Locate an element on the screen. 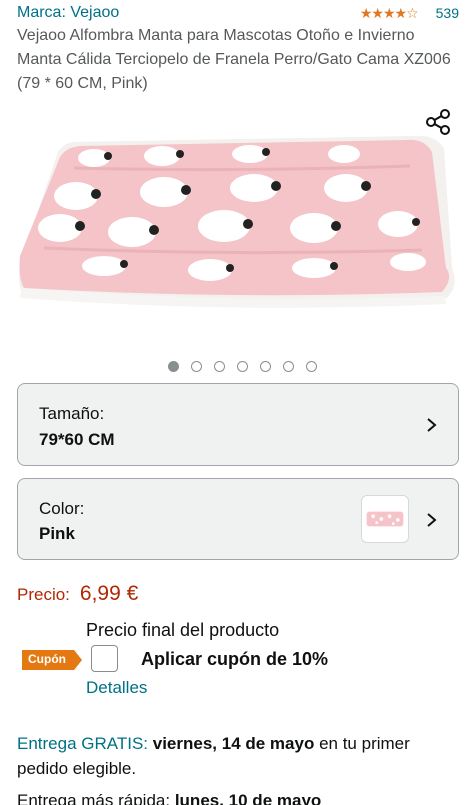 The width and height of the screenshot is (475, 805). coupon-badge-label: Cupón is located at coordinates (47, 659).